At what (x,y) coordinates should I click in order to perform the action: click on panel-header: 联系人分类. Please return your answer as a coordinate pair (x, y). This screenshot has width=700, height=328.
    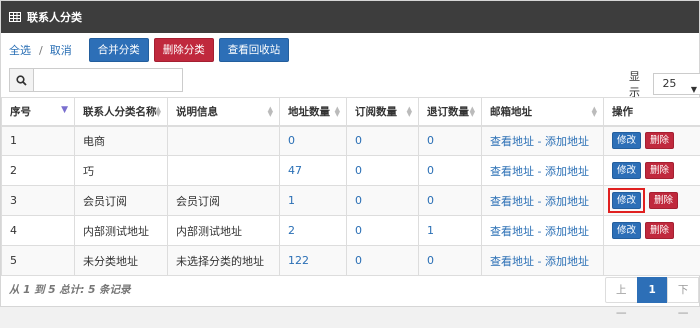
    Looking at the image, I should click on (350, 17).